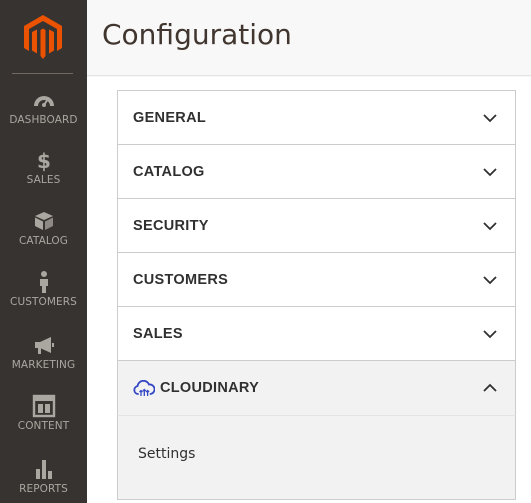 This screenshot has width=531, height=503. What do you see at coordinates (43, 302) in the screenshot?
I see `nav-customers-label: CUSTOMERS` at bounding box center [43, 302].